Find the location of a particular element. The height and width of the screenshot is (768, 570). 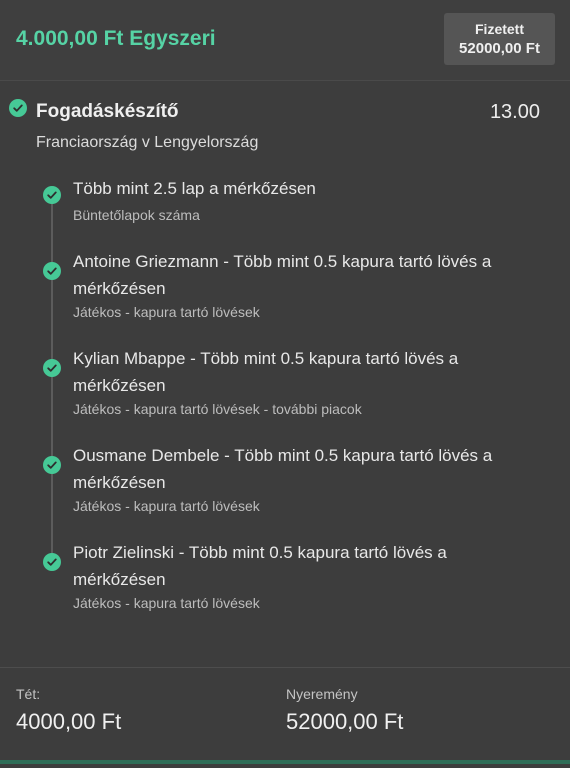

selection-timeline-line is located at coordinates (52, 379).